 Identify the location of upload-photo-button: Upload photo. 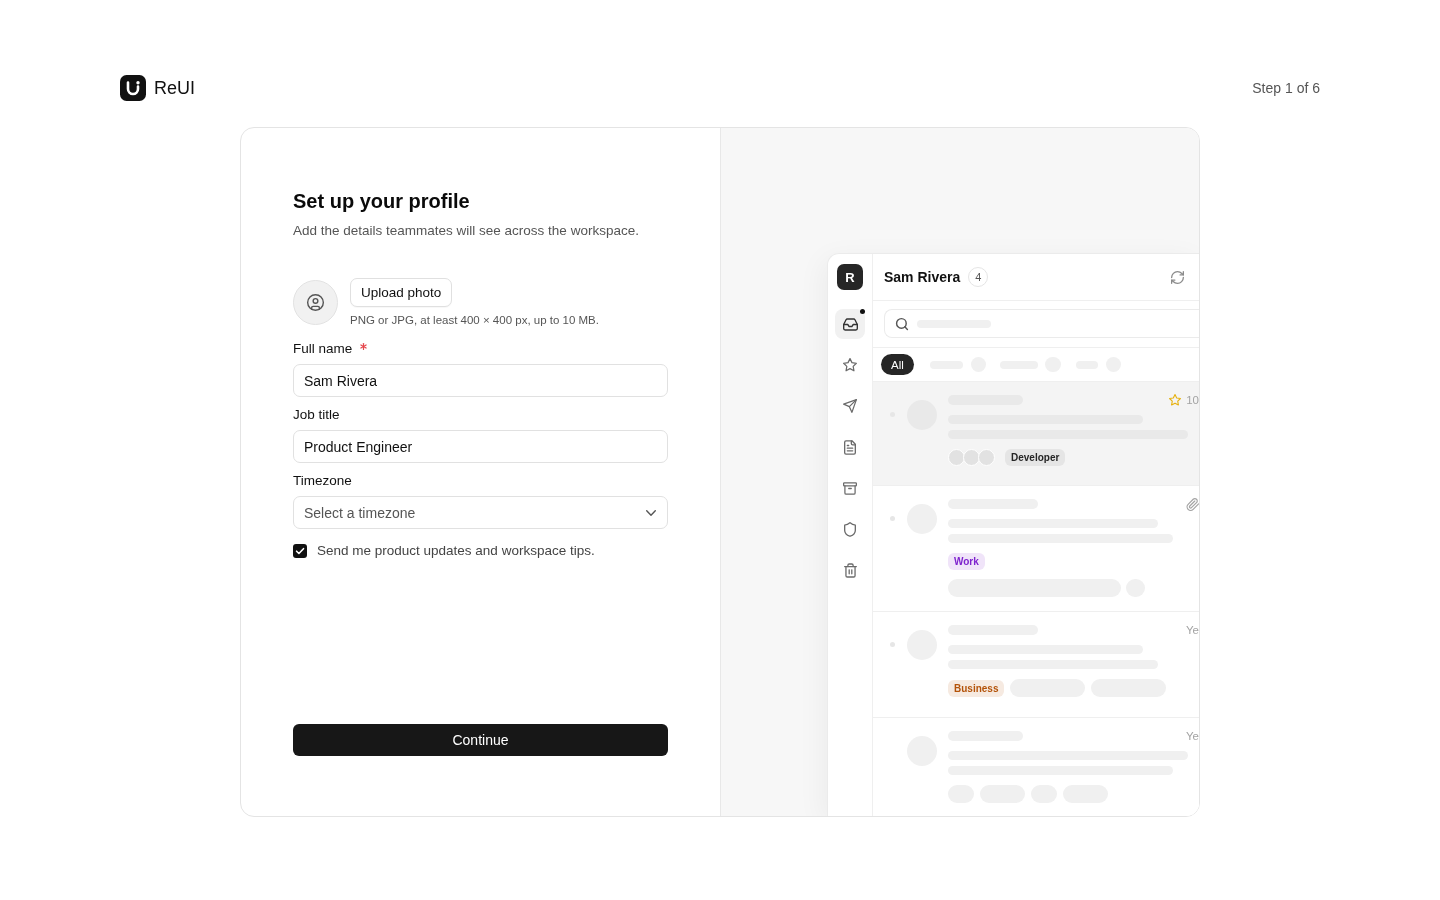
(401, 292).